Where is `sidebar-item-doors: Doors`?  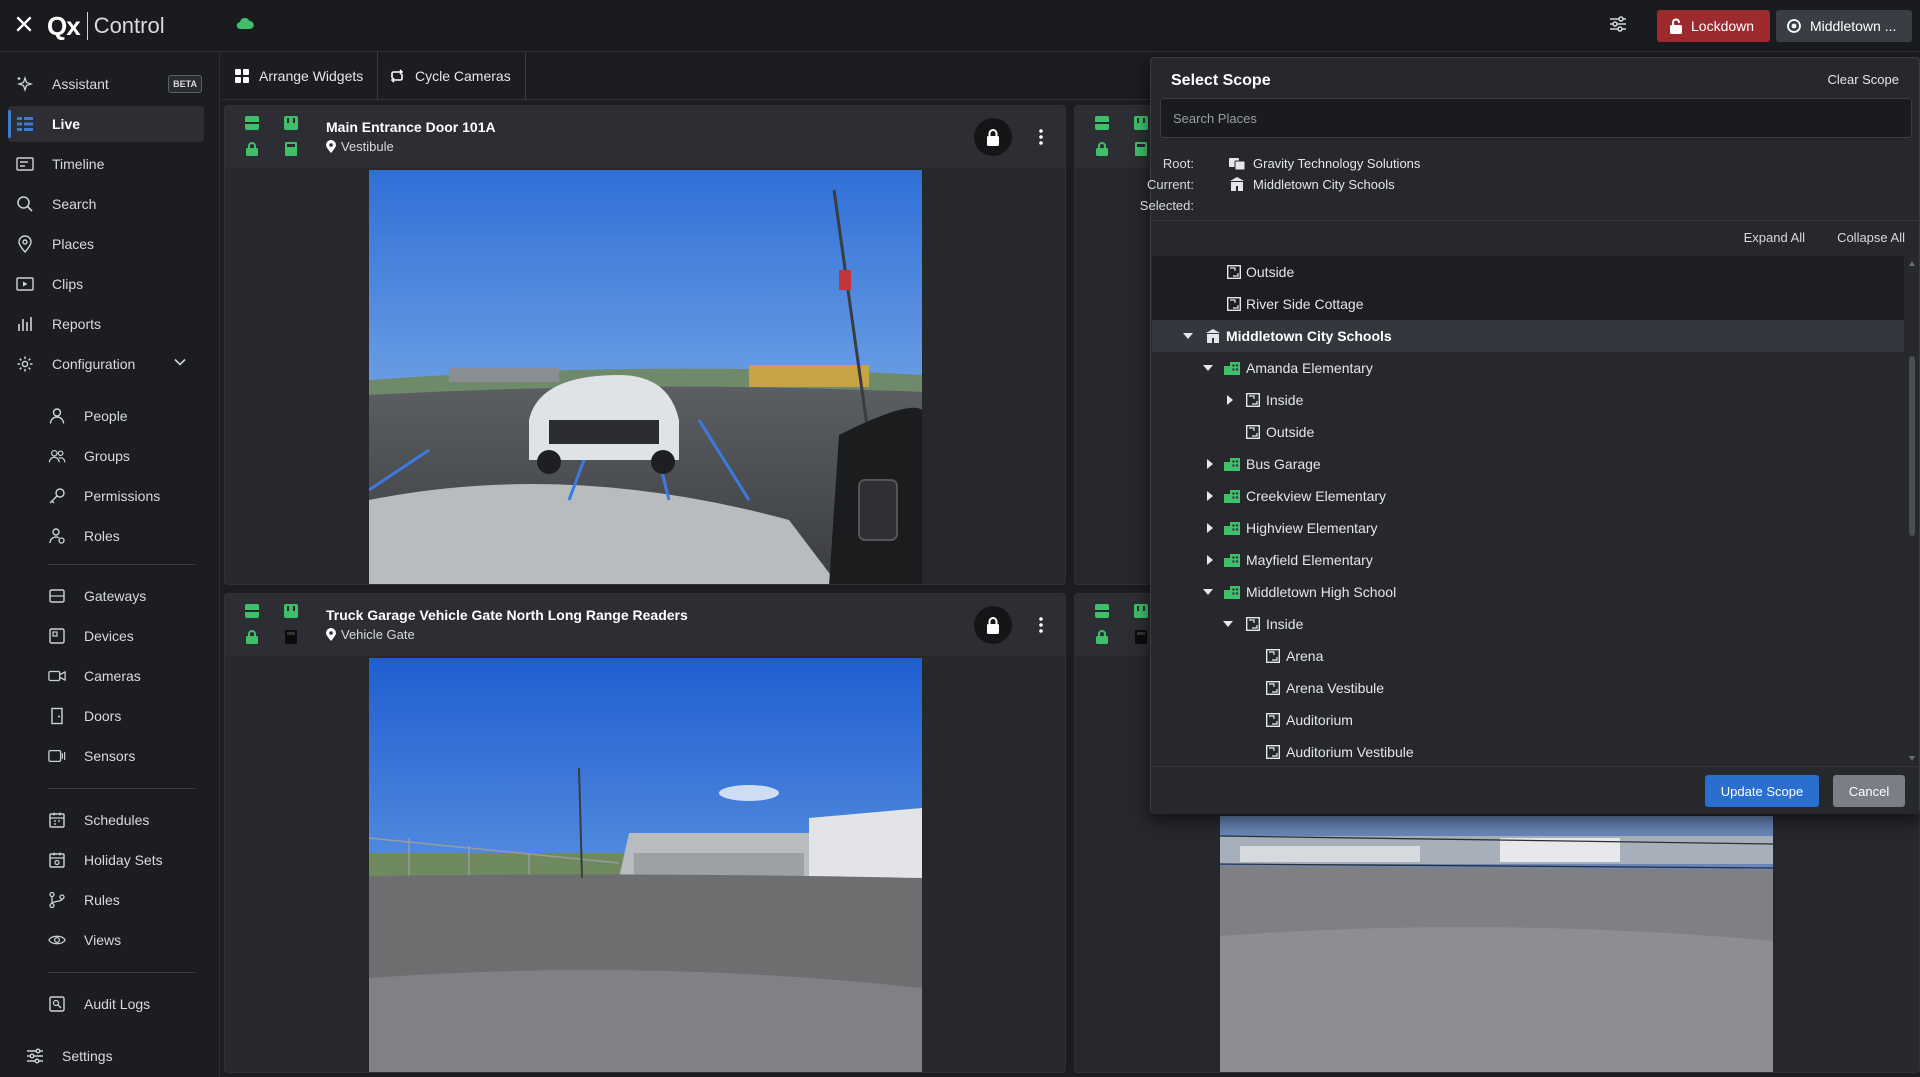 sidebar-item-doors: Doors is located at coordinates (122, 716).